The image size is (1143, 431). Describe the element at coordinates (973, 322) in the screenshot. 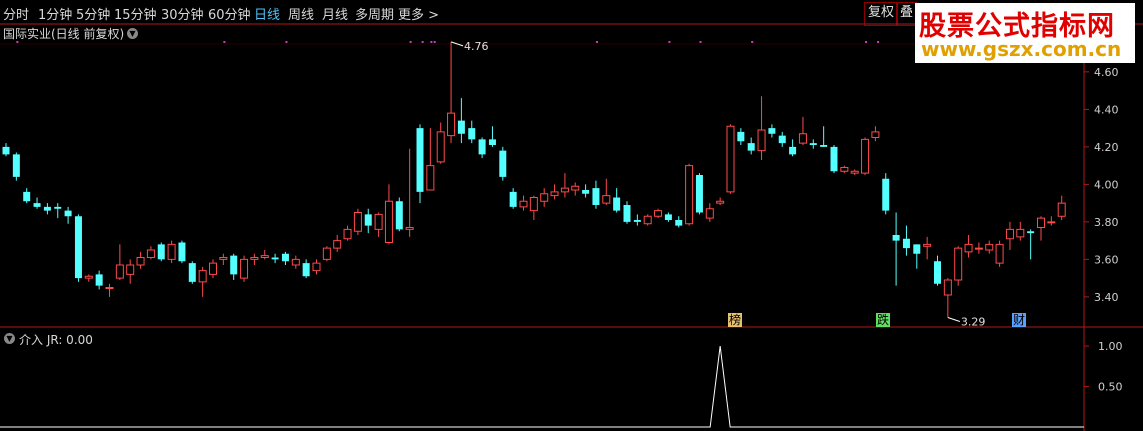

I see `low-annotation-label: 3.29` at that location.